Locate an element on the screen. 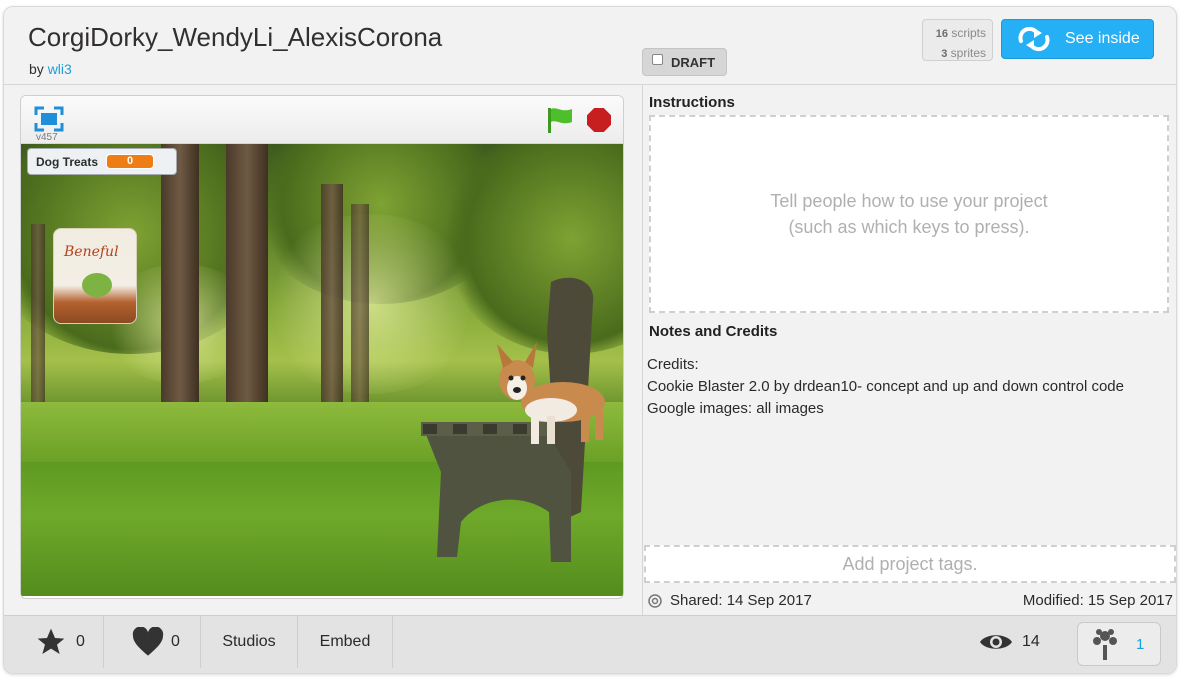  project-stats: 16 scripts 3 sprites is located at coordinates (957, 40).